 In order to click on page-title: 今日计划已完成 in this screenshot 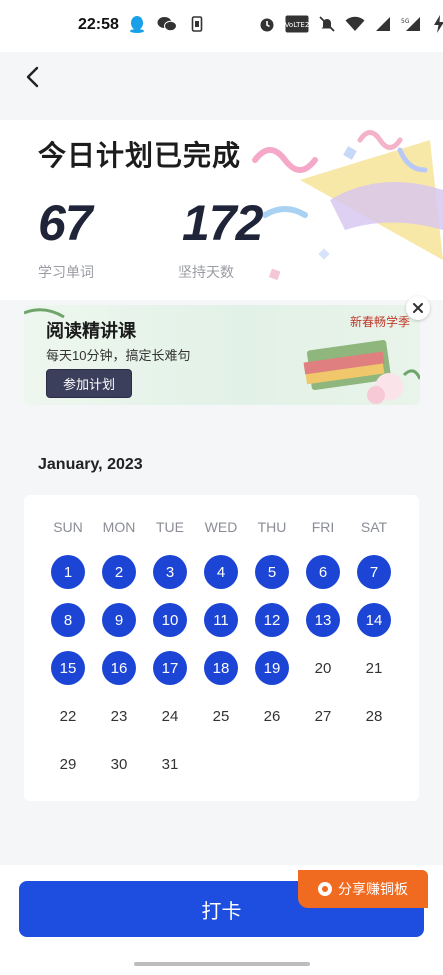, I will do `click(140, 155)`.